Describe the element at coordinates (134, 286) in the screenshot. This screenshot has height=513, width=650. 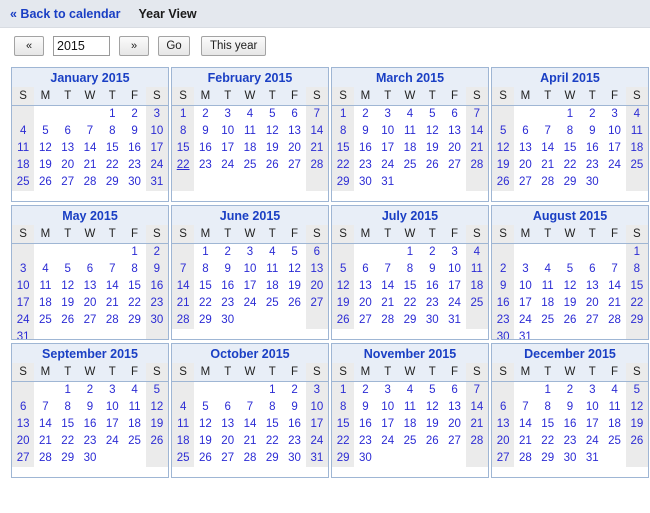
I see `day-link: 15` at that location.